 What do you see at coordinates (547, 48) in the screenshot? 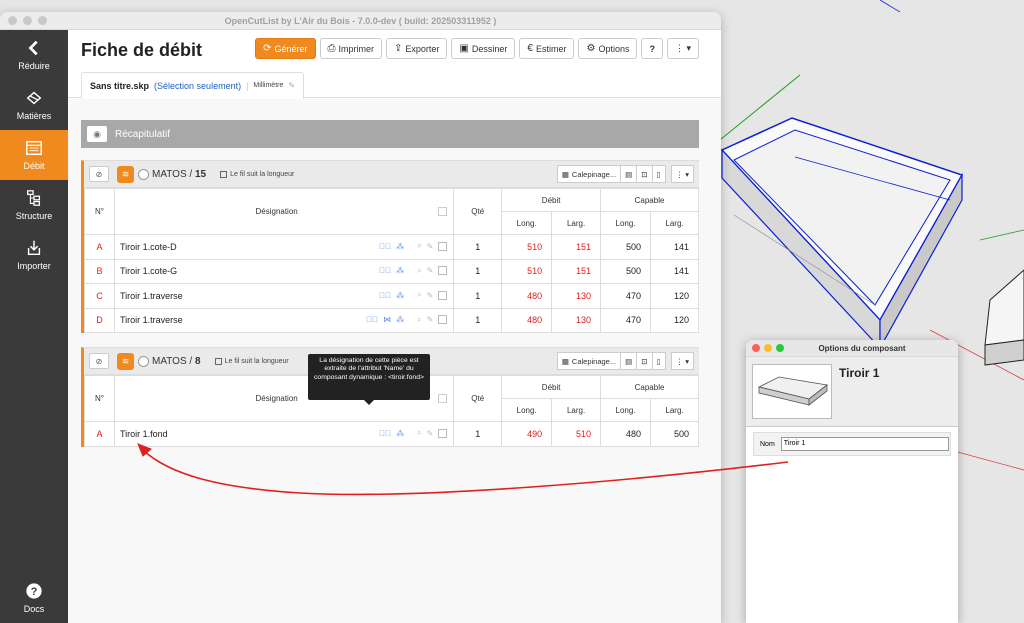
I see `estimate-button: € Estimer` at bounding box center [547, 48].